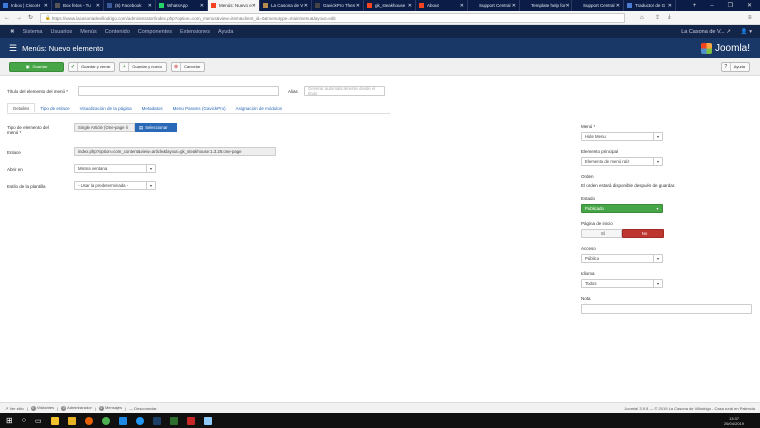 This screenshot has width=760, height=428. What do you see at coordinates (26, 186) in the screenshot?
I see `style-label: Estilo de la plantilla` at bounding box center [26, 186].